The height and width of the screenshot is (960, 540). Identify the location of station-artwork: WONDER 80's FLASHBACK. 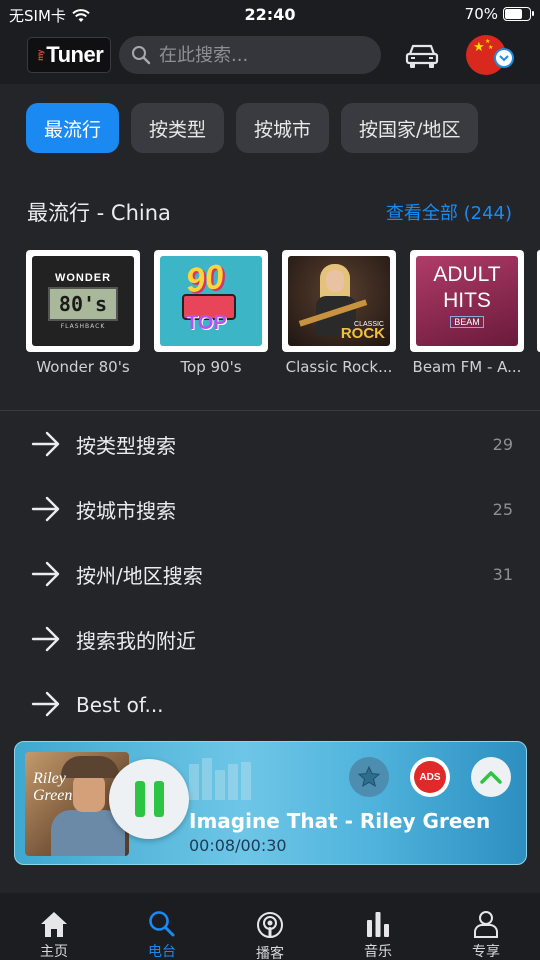
(83, 301).